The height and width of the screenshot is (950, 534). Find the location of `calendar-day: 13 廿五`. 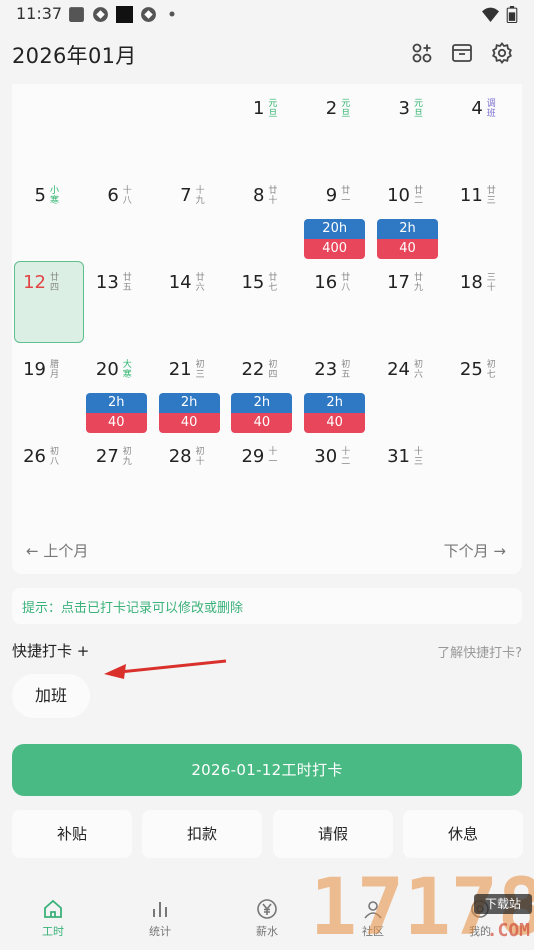

calendar-day: 13 廿五 is located at coordinates (121, 301).